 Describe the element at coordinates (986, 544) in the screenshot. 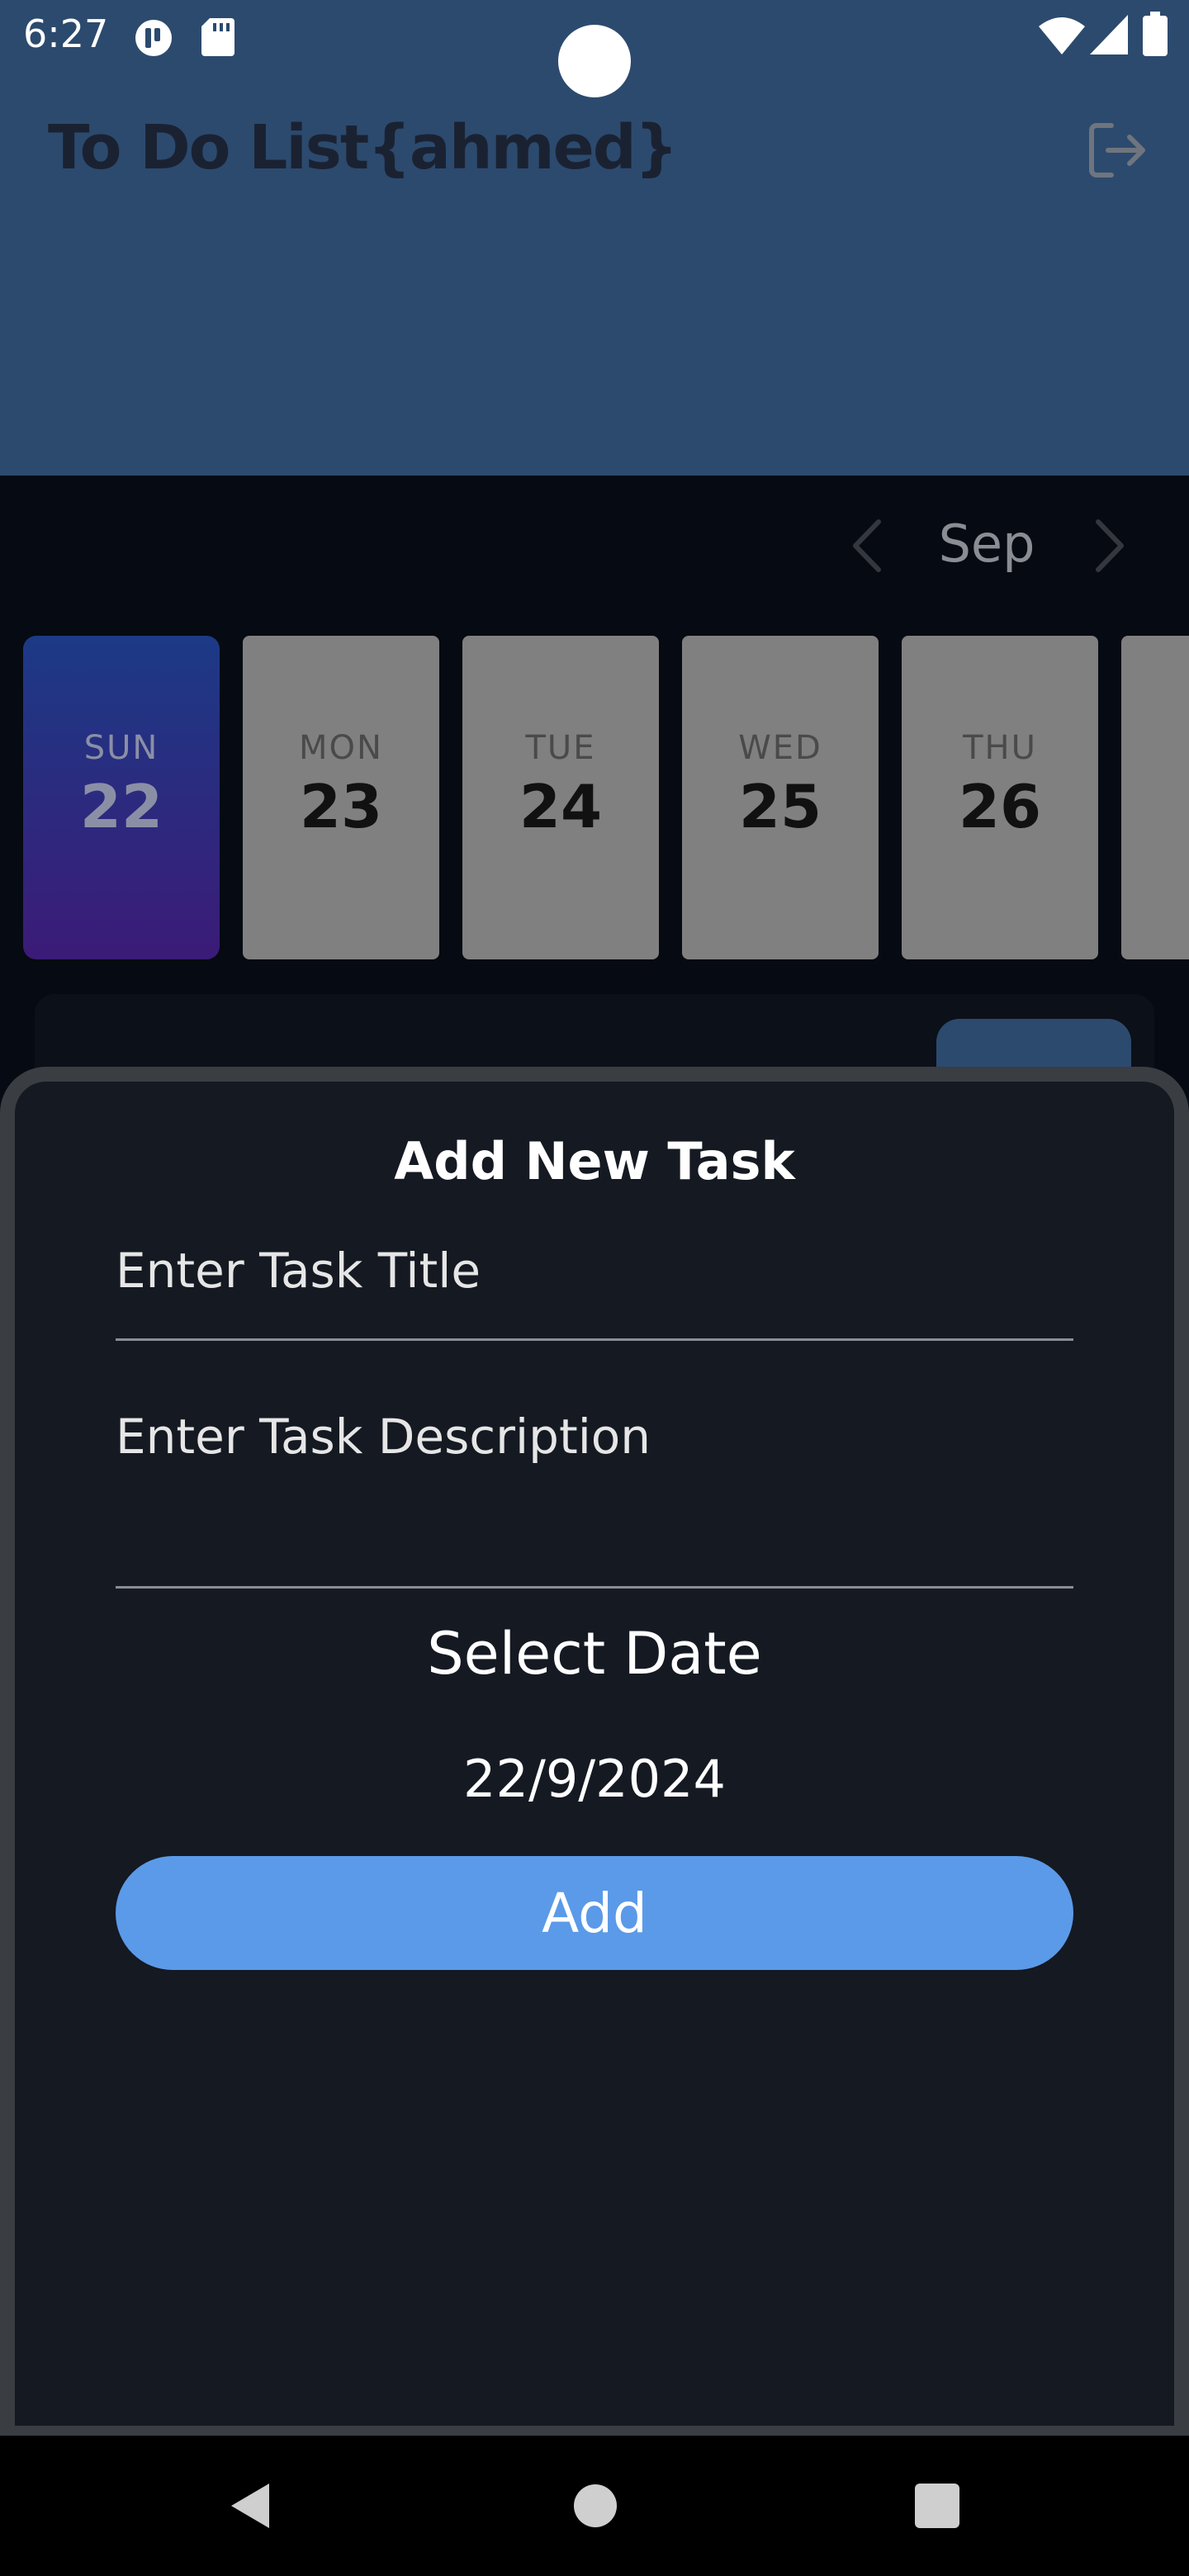

I see `month-label: Sep` at that location.